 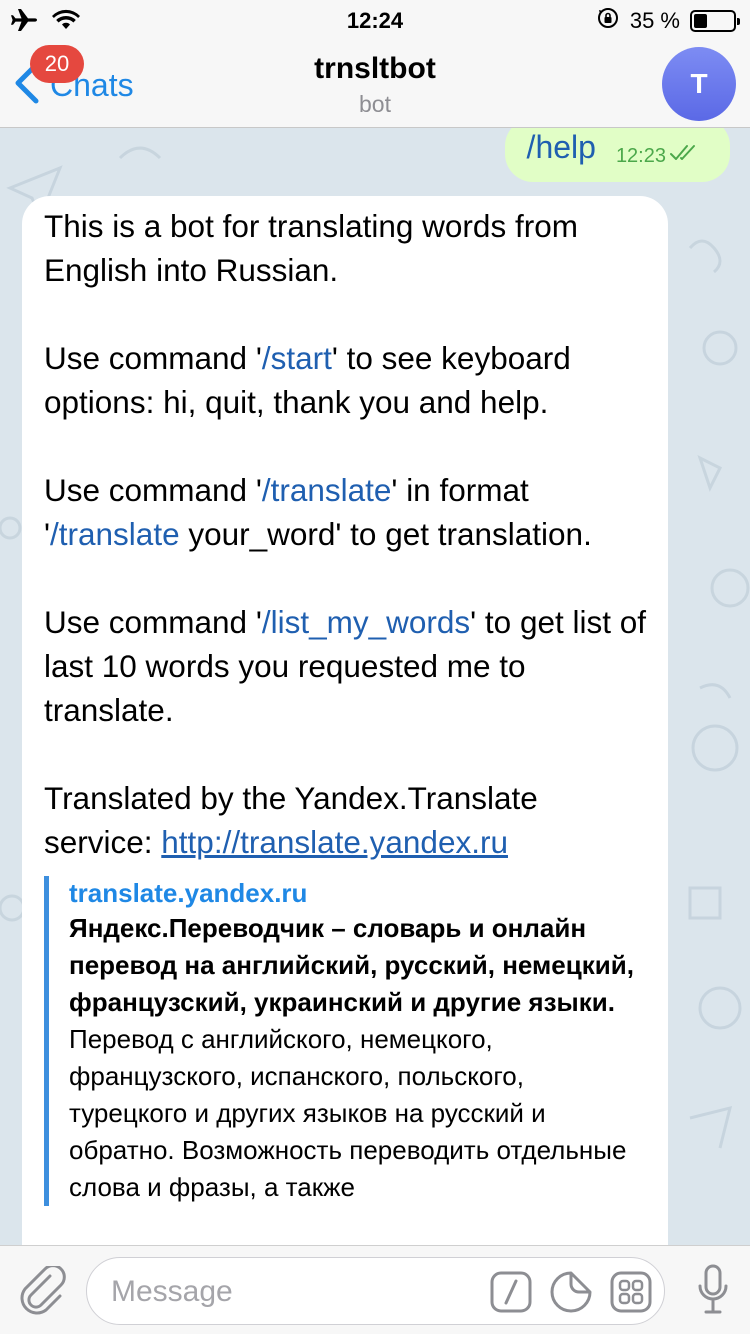 What do you see at coordinates (43, 1292) in the screenshot?
I see `paperclip-icon` at bounding box center [43, 1292].